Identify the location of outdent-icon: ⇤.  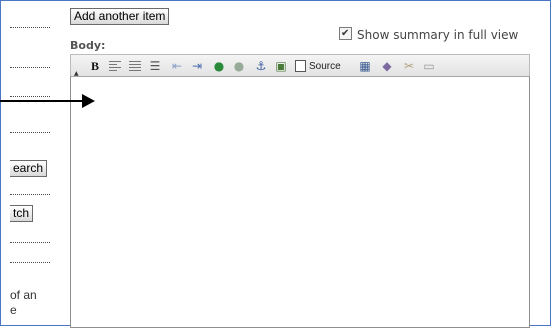
(177, 66).